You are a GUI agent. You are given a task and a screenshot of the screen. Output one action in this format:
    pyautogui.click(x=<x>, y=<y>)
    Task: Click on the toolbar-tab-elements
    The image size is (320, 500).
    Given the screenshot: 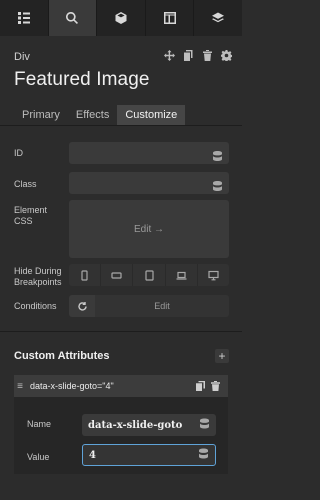 What is the action you would take?
    pyautogui.click(x=24, y=18)
    